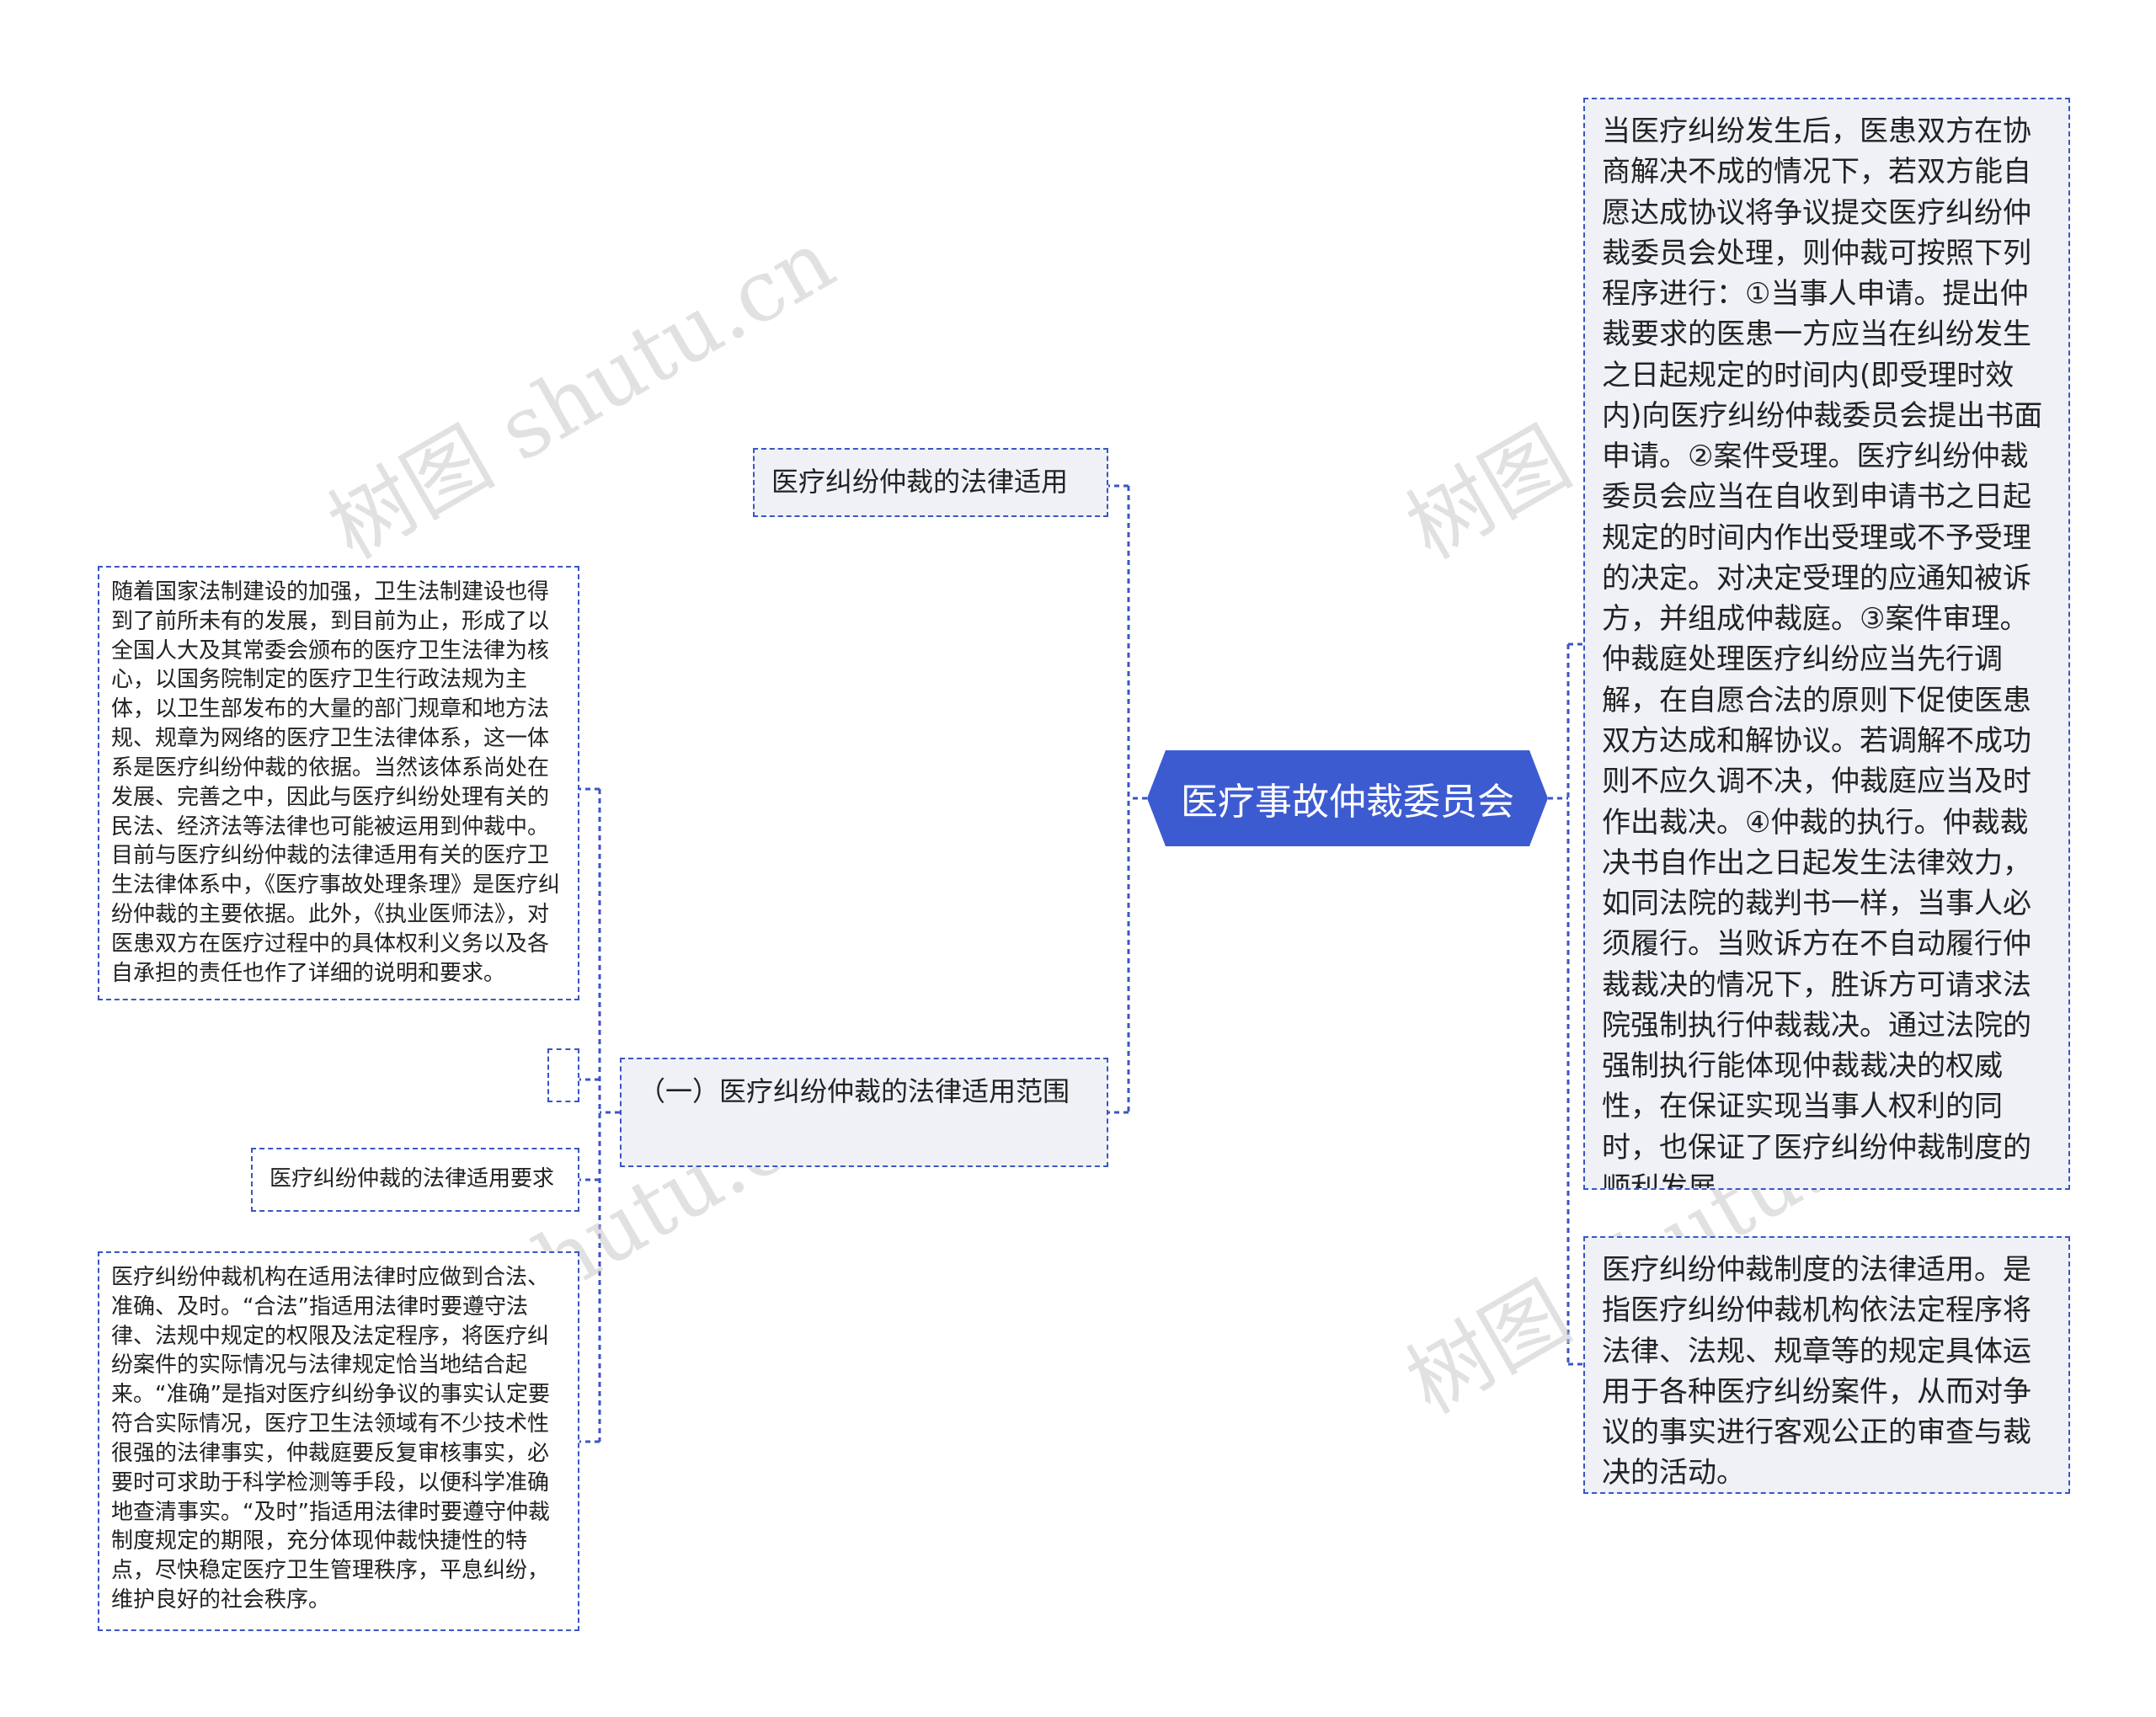 The image size is (2156, 1717). Describe the element at coordinates (415, 1180) in the screenshot. I see `requirements-title-node: 医疗纠纷仲裁的法律适用要求` at that location.